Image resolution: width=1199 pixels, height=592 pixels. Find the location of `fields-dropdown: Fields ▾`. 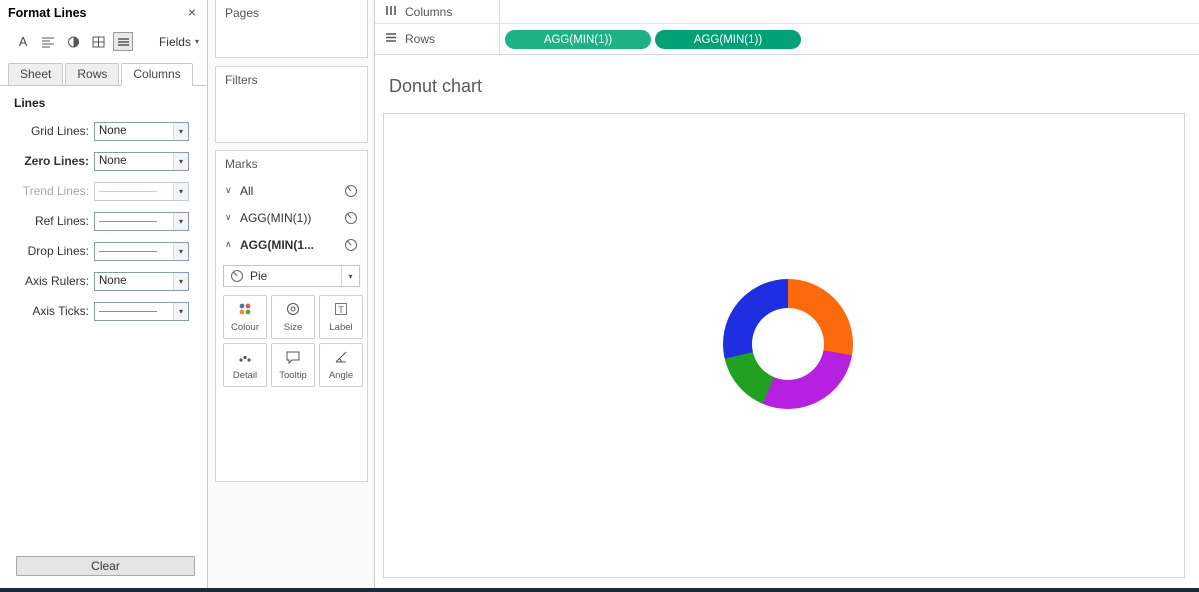

fields-dropdown: Fields ▾ is located at coordinates (179, 42).